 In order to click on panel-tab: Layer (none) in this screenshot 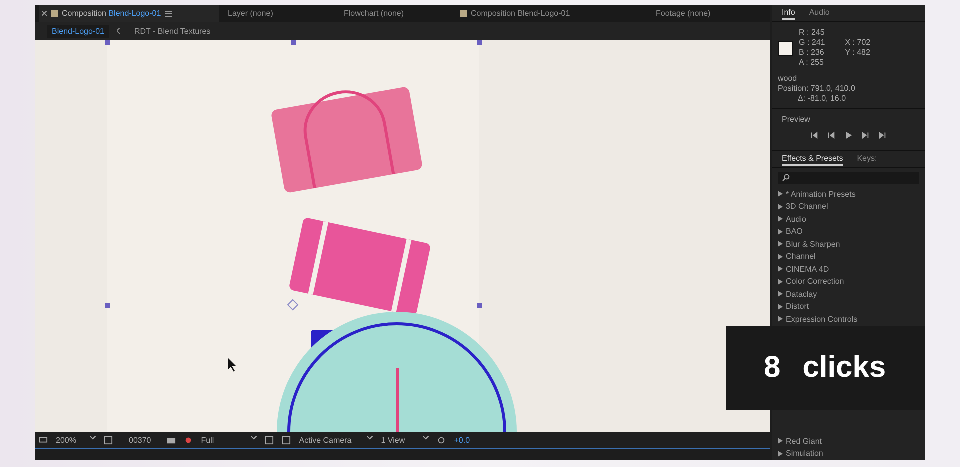, I will do `click(280, 13)`.